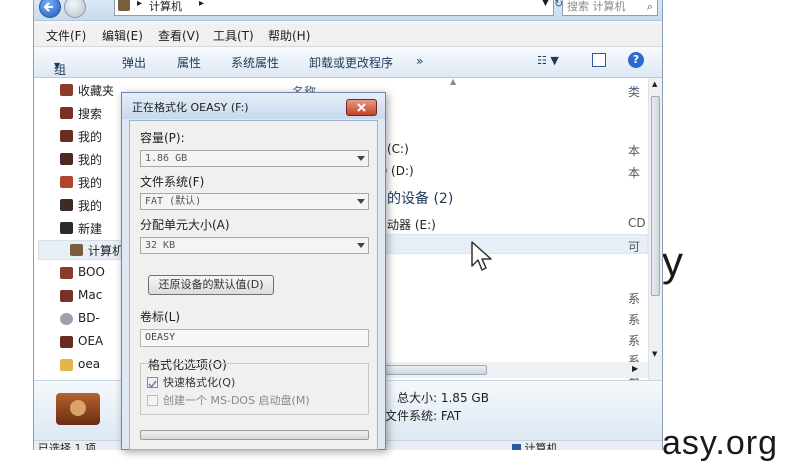 This screenshot has height=463, width=800. What do you see at coordinates (185, 225) in the screenshot?
I see `allocation-size-label: 分配单元大小(A)` at bounding box center [185, 225].